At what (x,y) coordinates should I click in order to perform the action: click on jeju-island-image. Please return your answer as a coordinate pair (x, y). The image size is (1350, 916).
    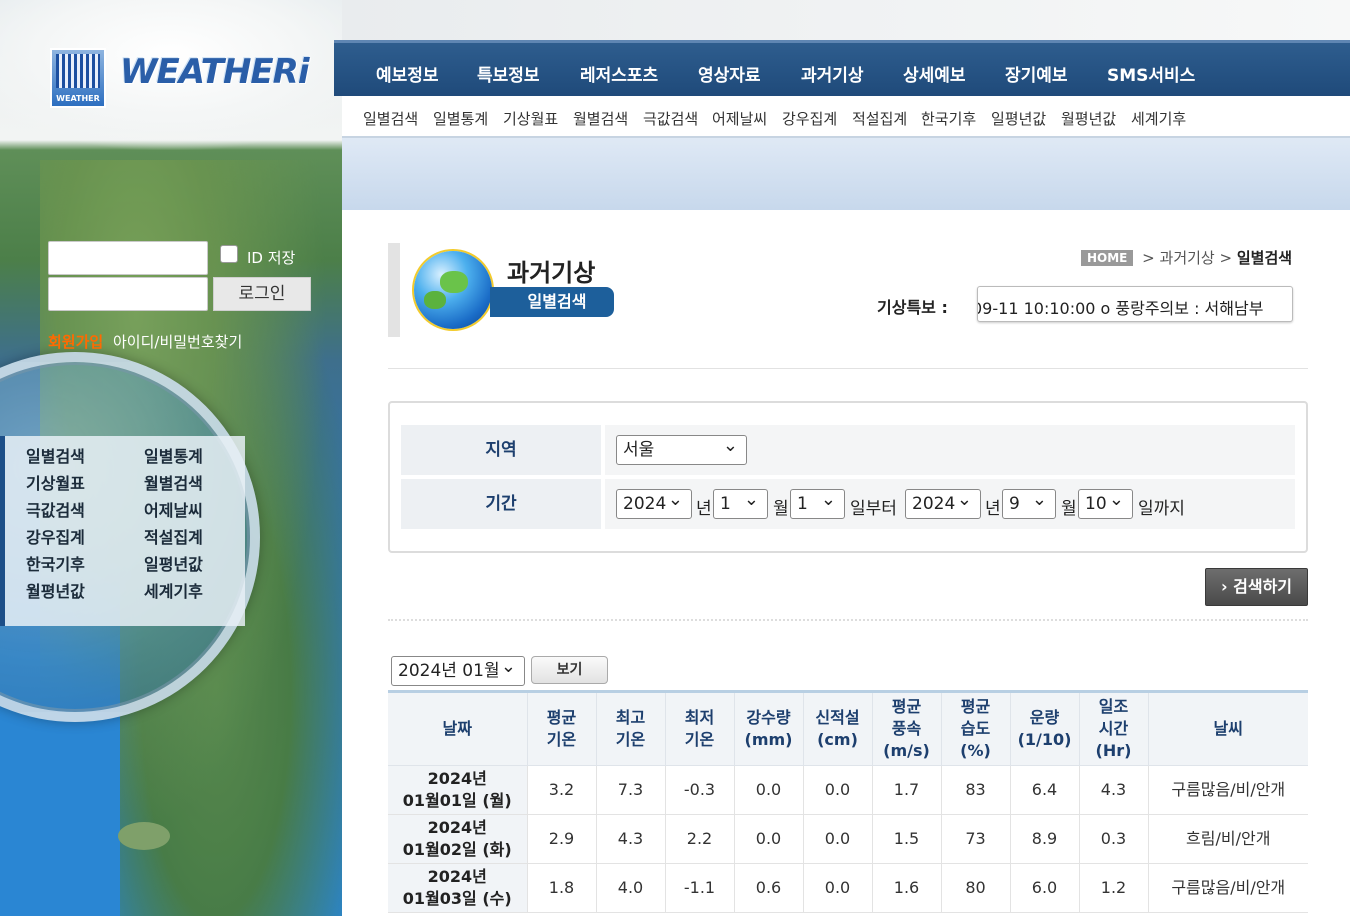
    Looking at the image, I should click on (144, 836).